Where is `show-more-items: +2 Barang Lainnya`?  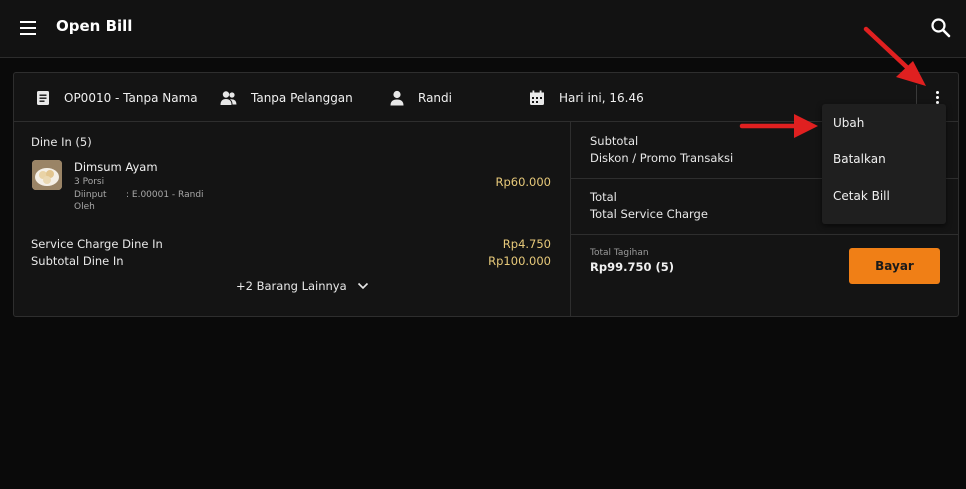 show-more-items: +2 Barang Lainnya is located at coordinates (302, 286).